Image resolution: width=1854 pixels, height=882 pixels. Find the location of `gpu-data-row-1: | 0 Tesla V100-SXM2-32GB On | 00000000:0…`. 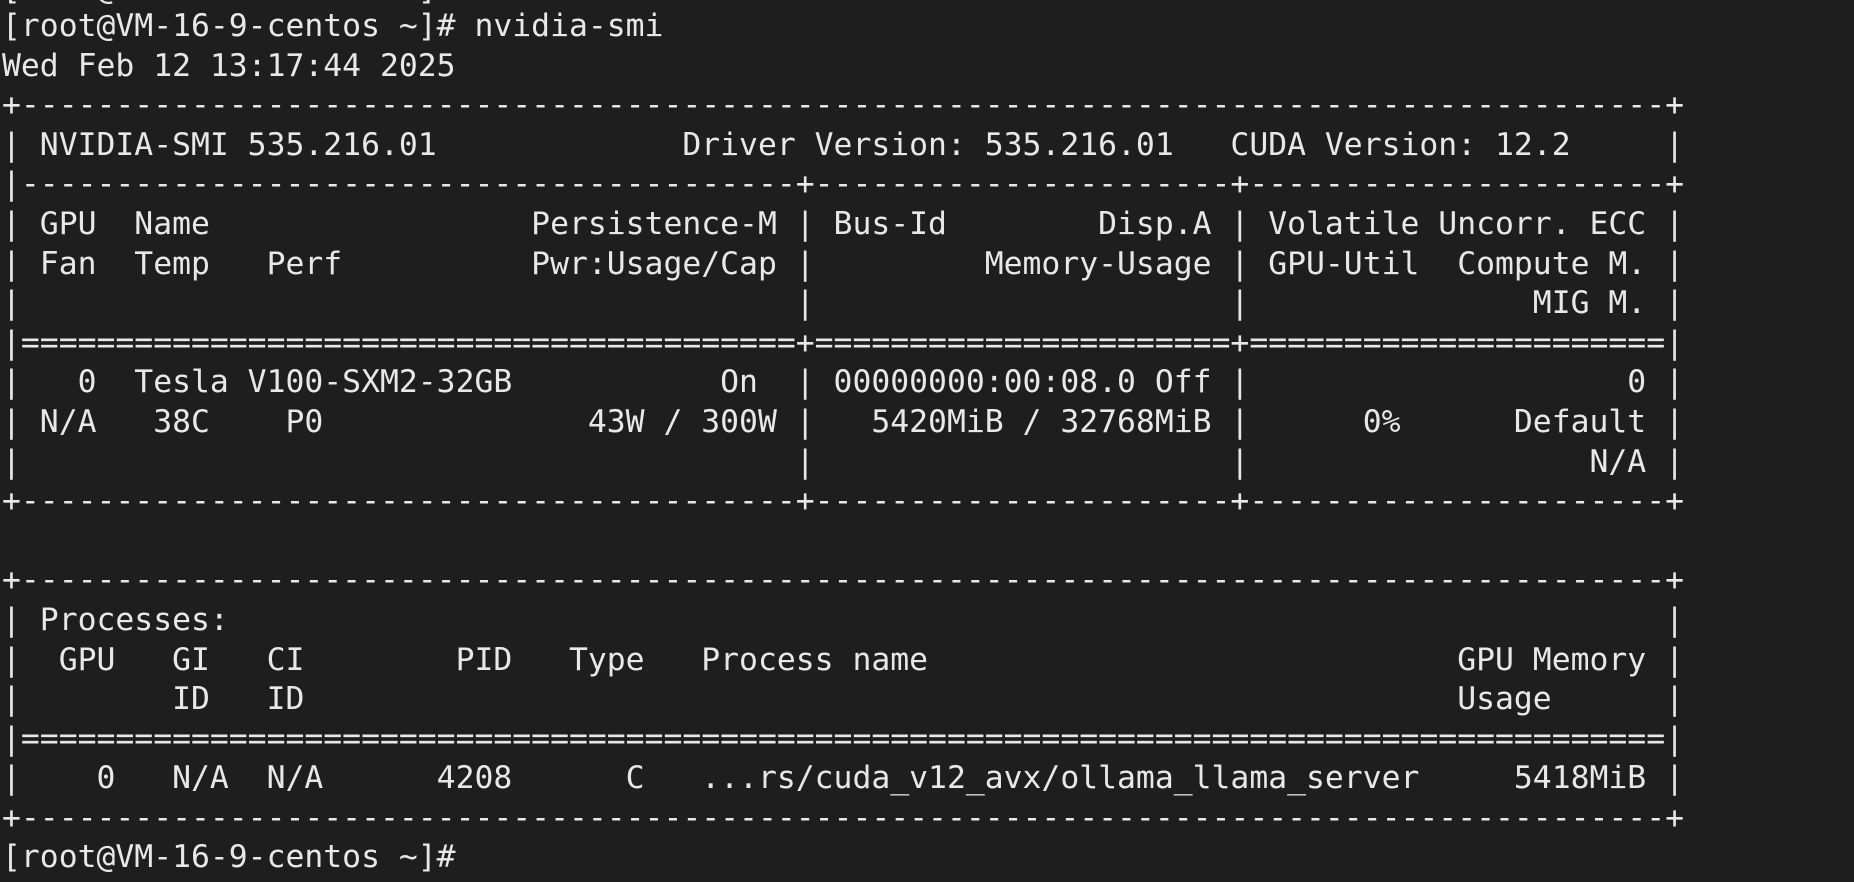

gpu-data-row-1: | 0 Tesla V100-SXM2-32GB On | 00000000:0… is located at coordinates (843, 382).